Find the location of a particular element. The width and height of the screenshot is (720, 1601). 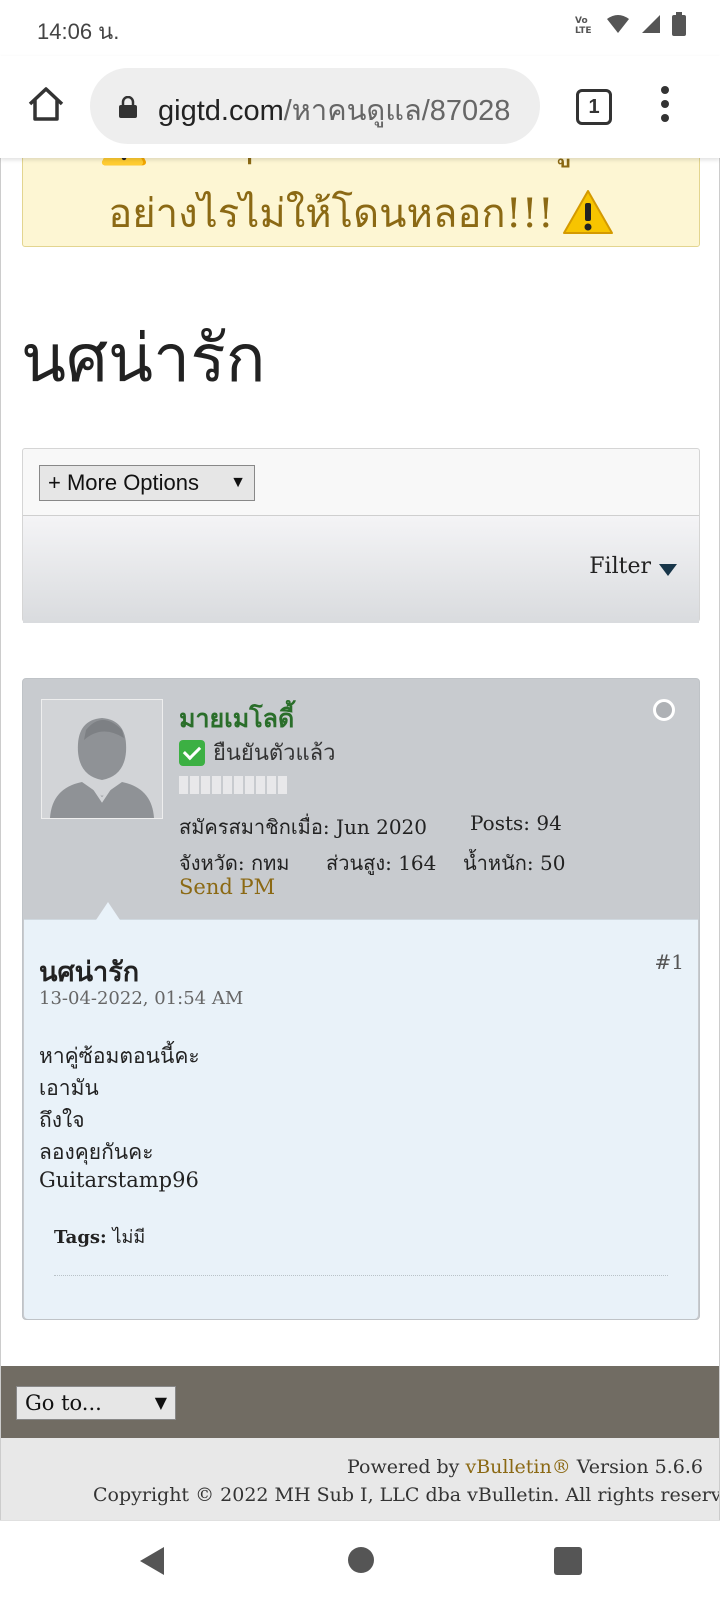

reputation-bar is located at coordinates (233, 785).